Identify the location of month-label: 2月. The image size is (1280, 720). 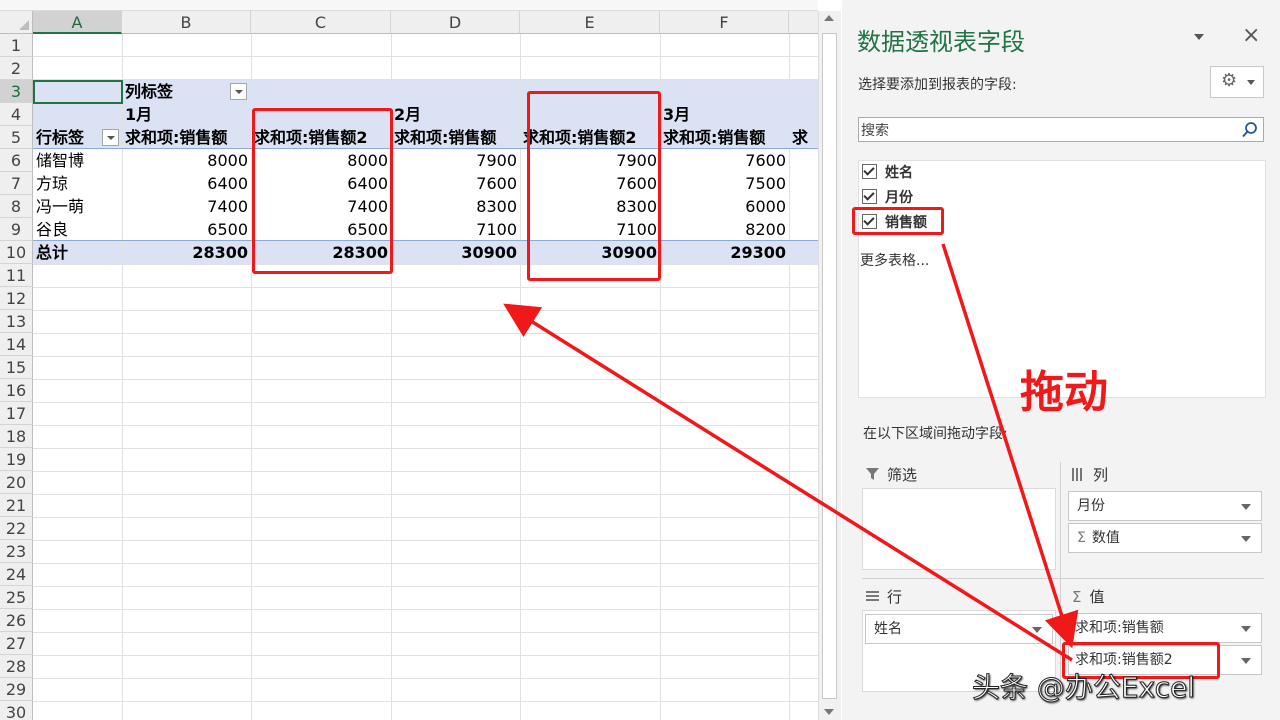
(408, 114).